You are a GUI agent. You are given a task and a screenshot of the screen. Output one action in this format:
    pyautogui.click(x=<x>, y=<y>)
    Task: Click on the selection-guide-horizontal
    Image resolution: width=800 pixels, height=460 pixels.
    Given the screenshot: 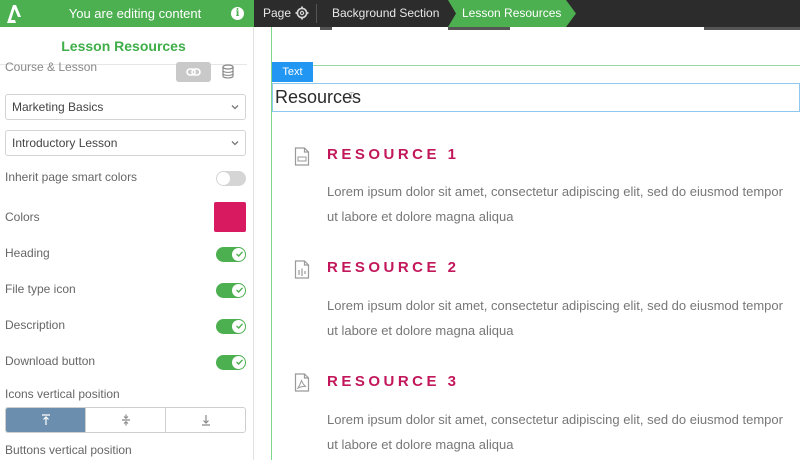 What is the action you would take?
    pyautogui.click(x=535, y=65)
    